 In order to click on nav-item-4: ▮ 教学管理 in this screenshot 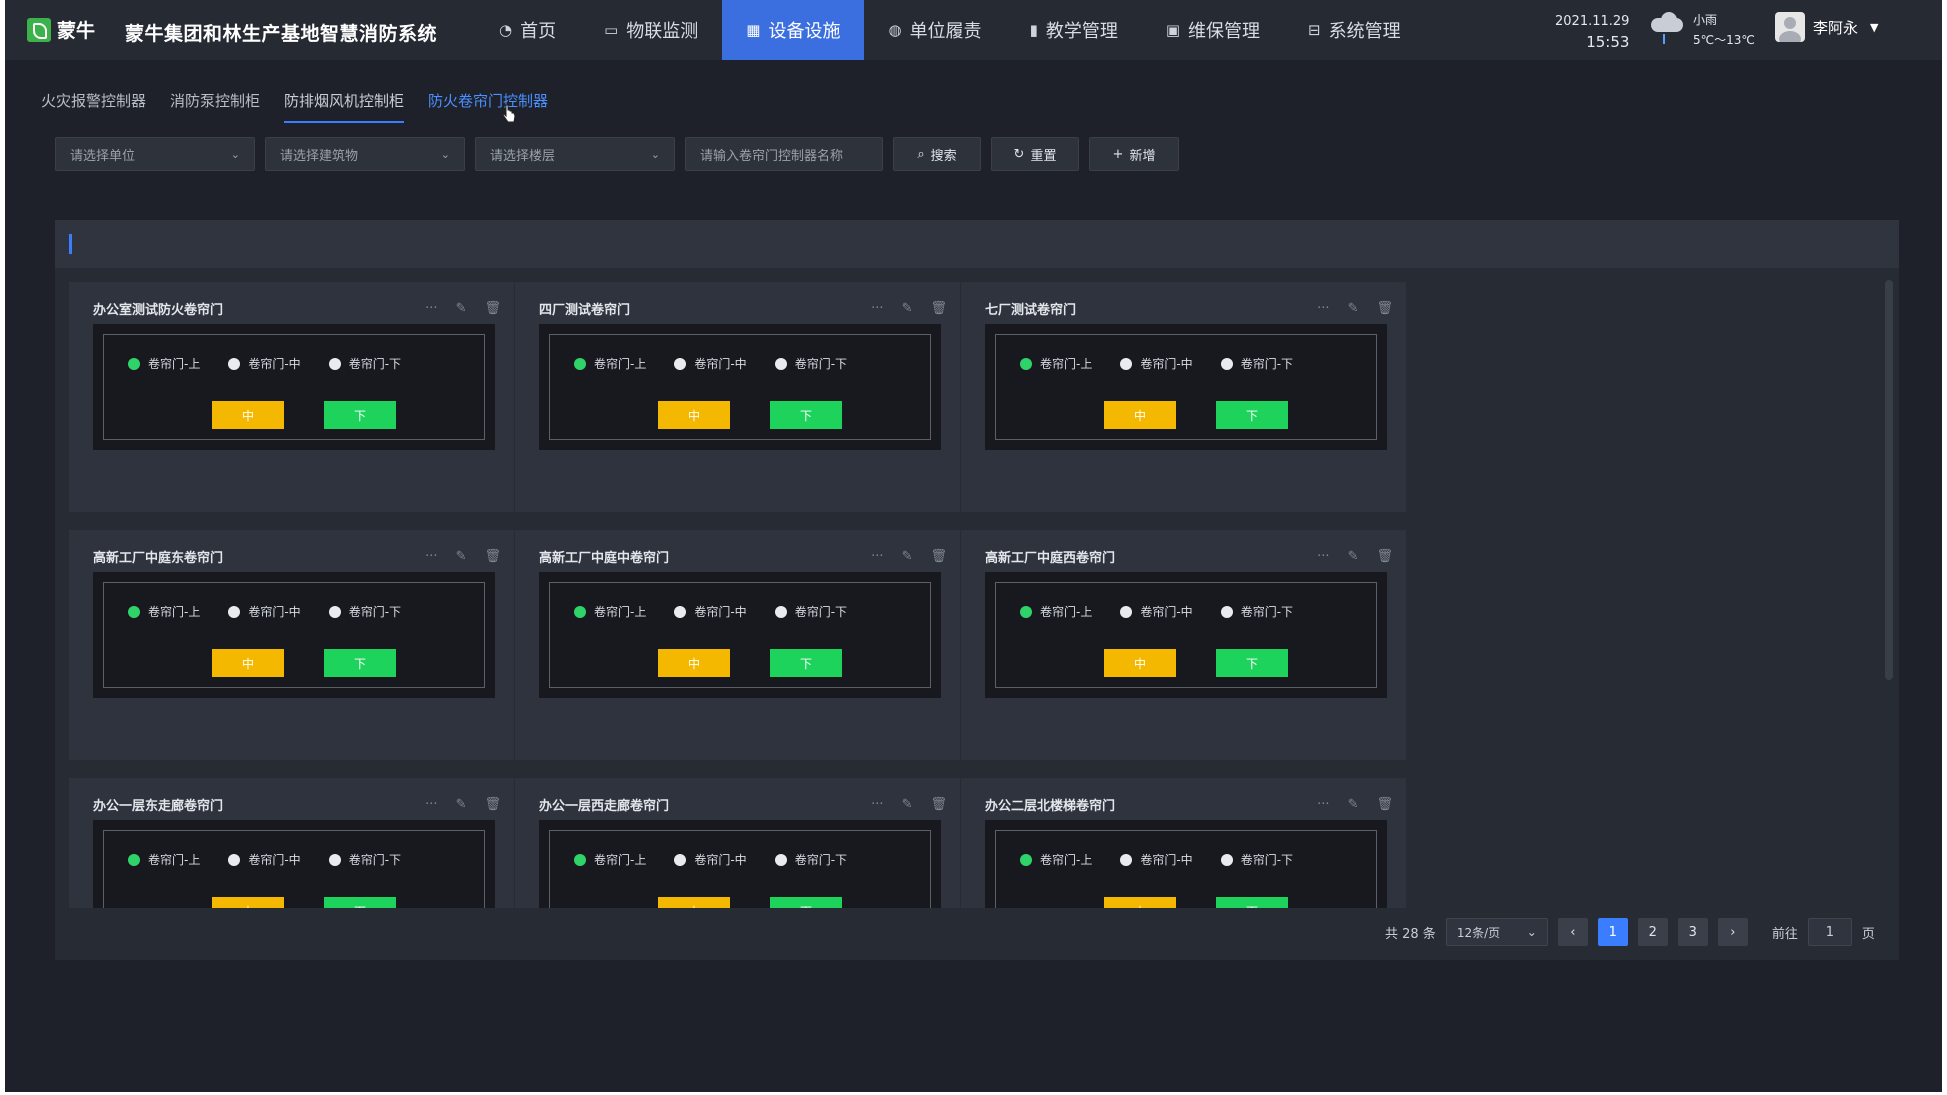, I will do `click(1074, 30)`.